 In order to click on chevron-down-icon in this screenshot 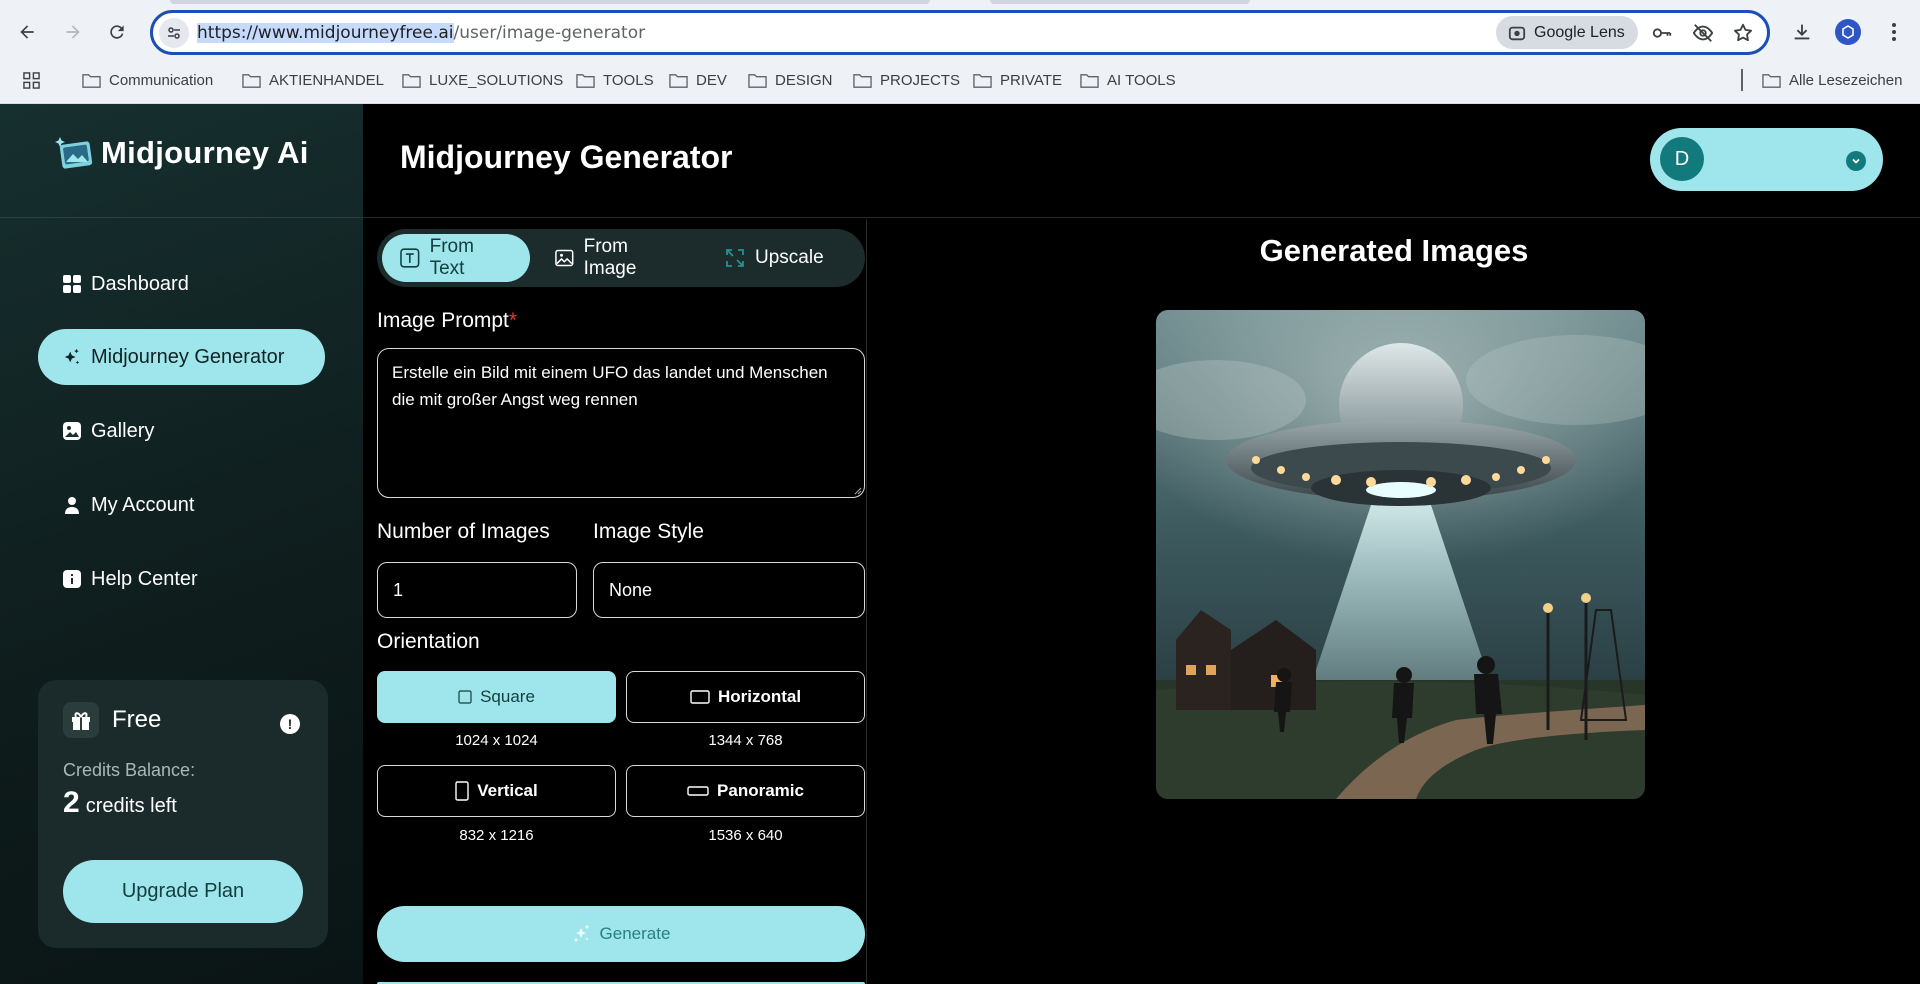, I will do `click(1856, 161)`.